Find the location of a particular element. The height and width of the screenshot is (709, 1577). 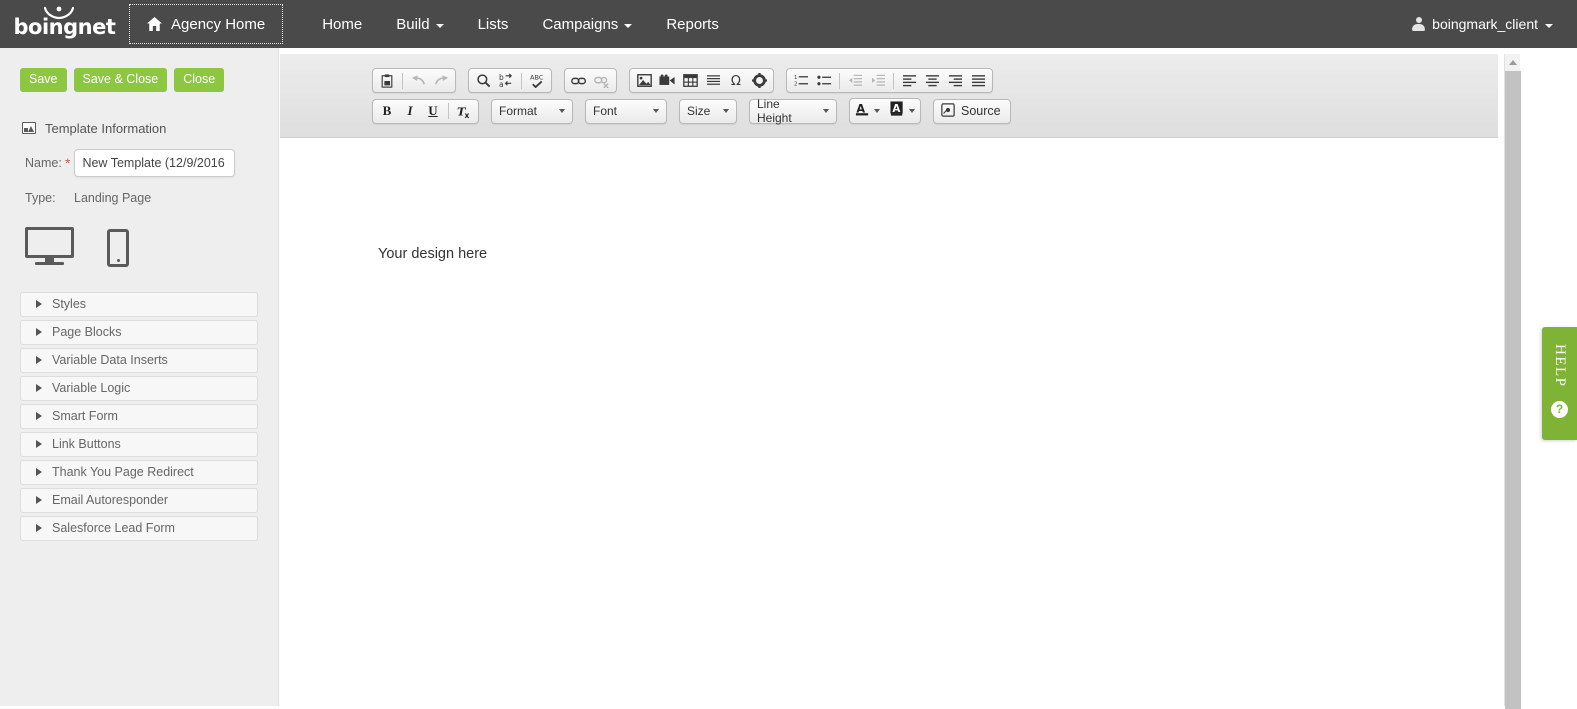

nav-tab-agency-home-label: Agency Home is located at coordinates (218, 24).